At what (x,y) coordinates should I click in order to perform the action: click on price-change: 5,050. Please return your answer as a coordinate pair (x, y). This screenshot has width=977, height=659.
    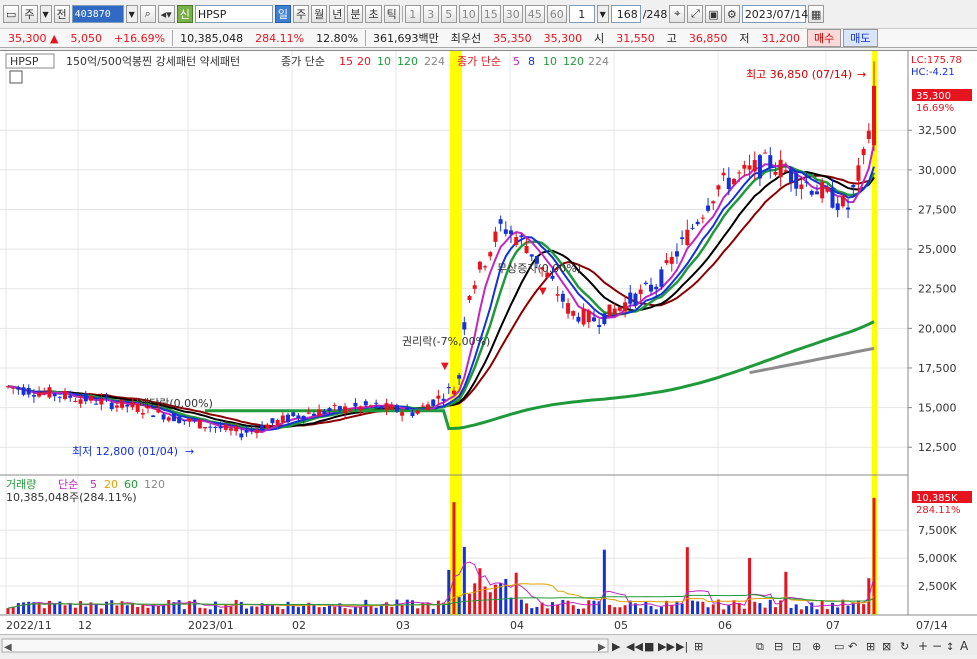
    Looking at the image, I should click on (86, 38).